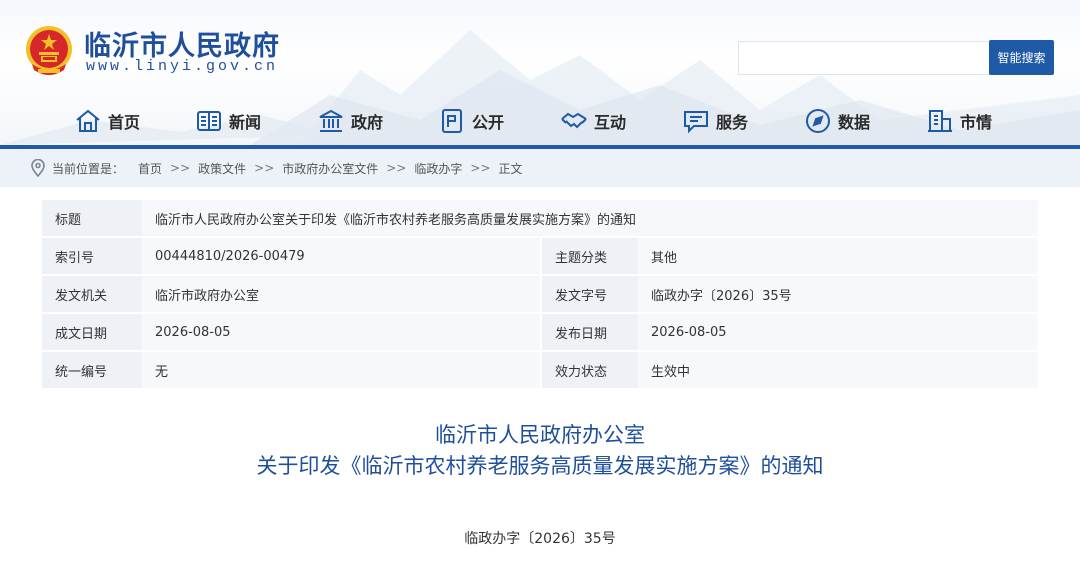  What do you see at coordinates (589, 295) in the screenshot?
I see `info-key: 发文字号` at bounding box center [589, 295].